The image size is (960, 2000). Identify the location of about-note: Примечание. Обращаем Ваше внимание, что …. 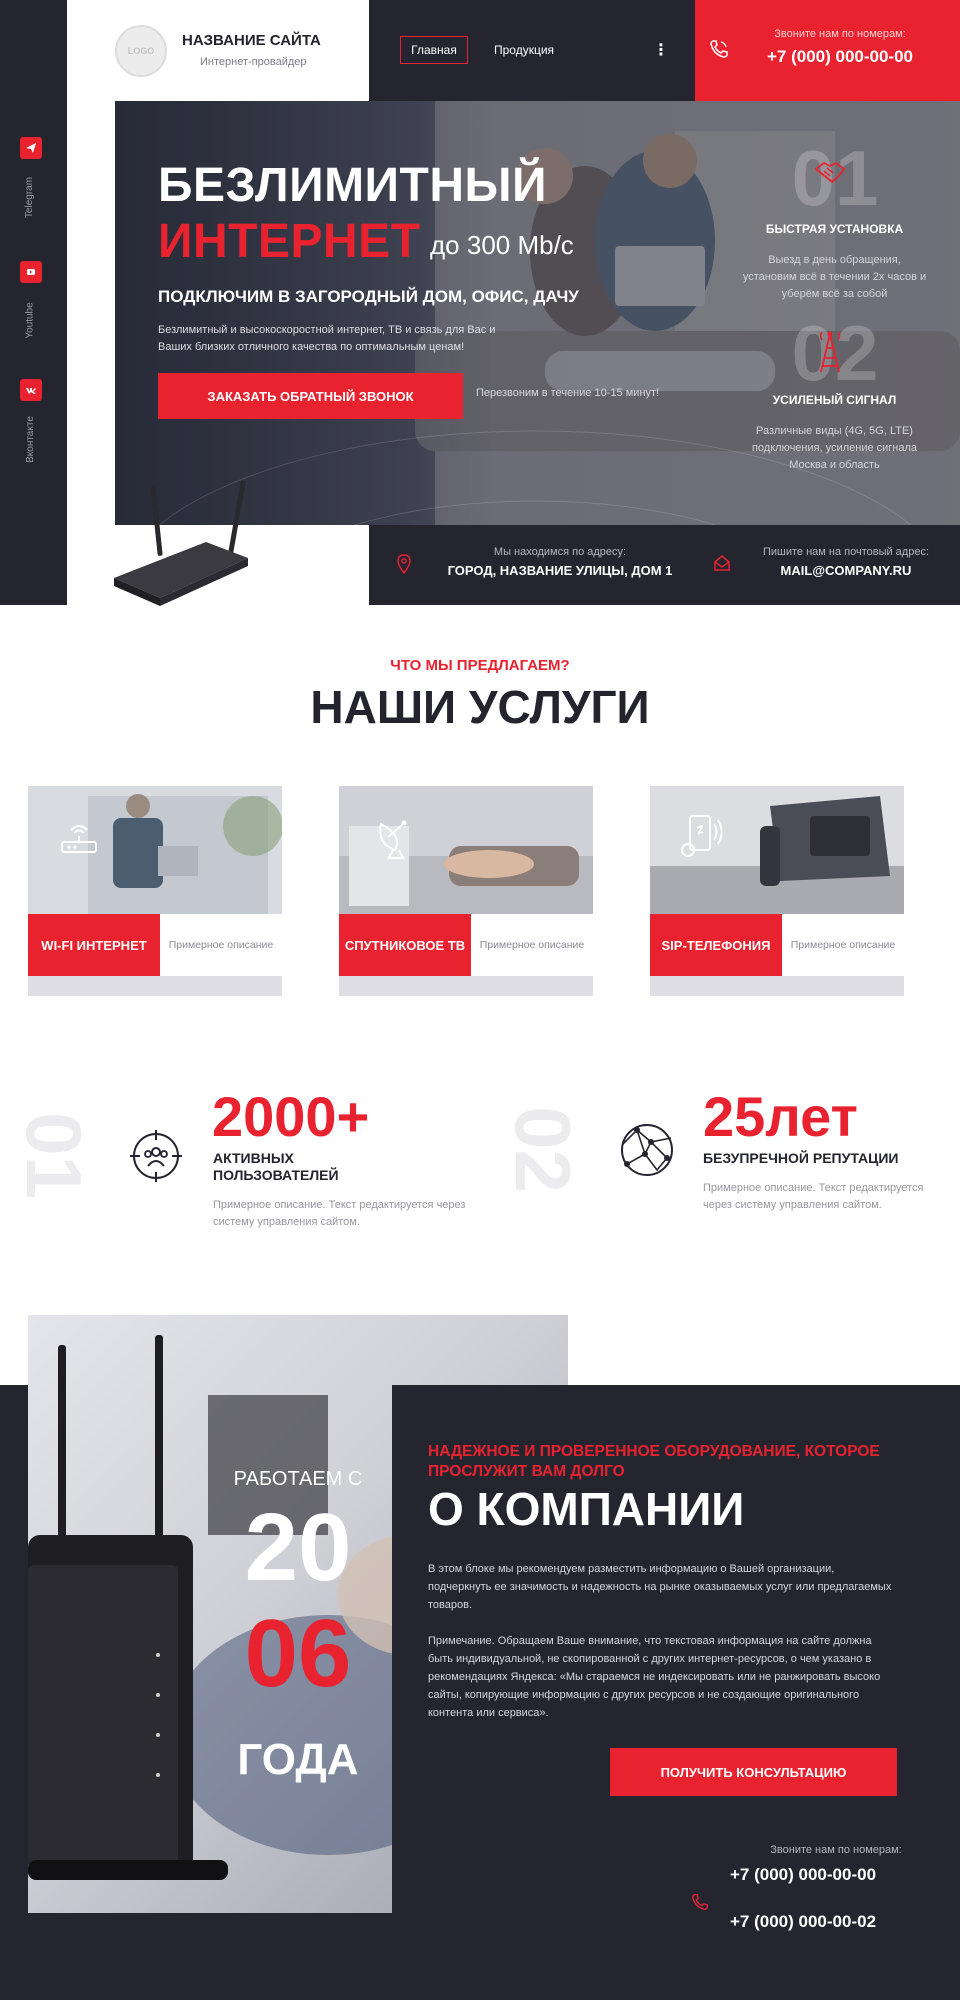
(654, 1677).